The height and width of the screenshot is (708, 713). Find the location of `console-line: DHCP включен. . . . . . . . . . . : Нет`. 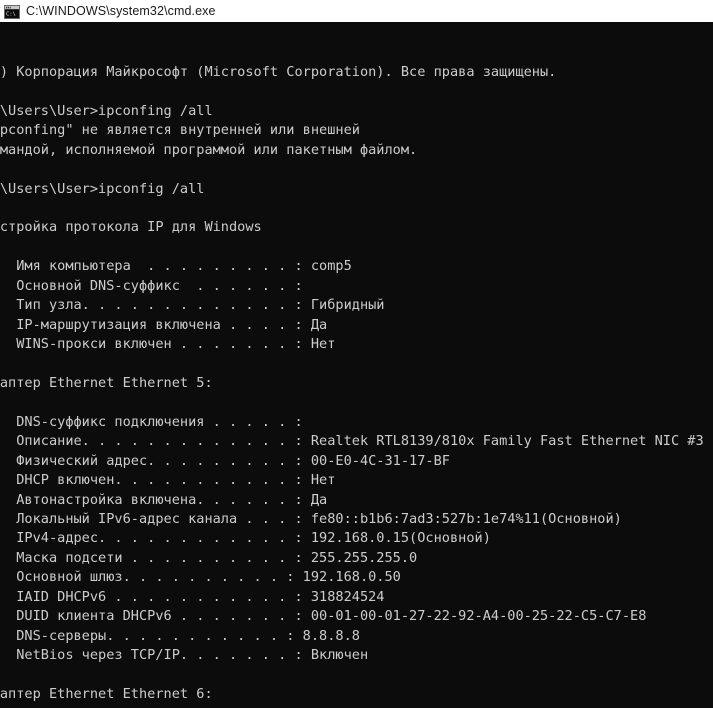

console-line: DHCP включен. . . . . . . . . . . : Нет is located at coordinates (168, 480).